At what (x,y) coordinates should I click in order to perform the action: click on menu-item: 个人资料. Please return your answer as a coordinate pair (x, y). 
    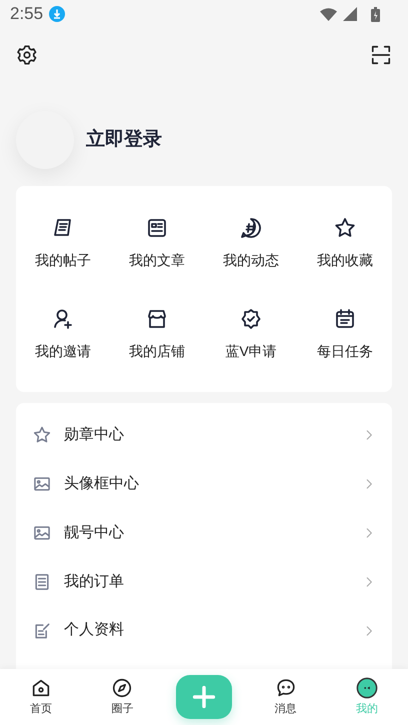
    Looking at the image, I should click on (204, 630).